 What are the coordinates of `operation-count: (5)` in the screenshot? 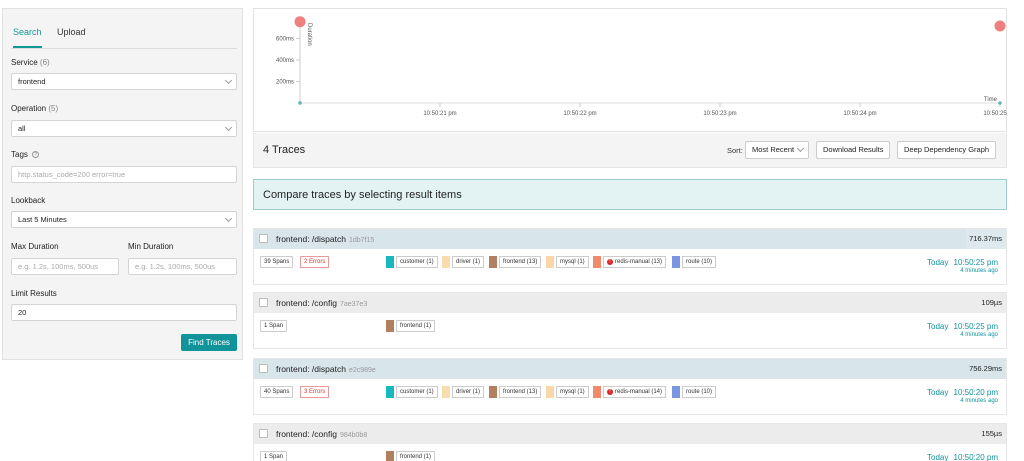 It's located at (53, 108).